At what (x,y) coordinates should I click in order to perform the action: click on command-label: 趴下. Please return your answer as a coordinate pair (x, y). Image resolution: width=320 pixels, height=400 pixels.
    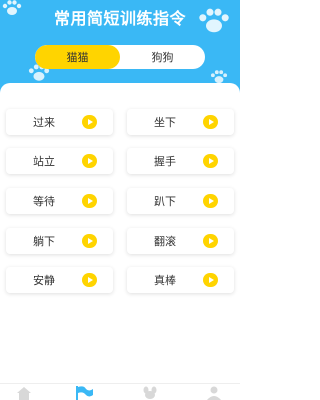
    Looking at the image, I should click on (165, 201).